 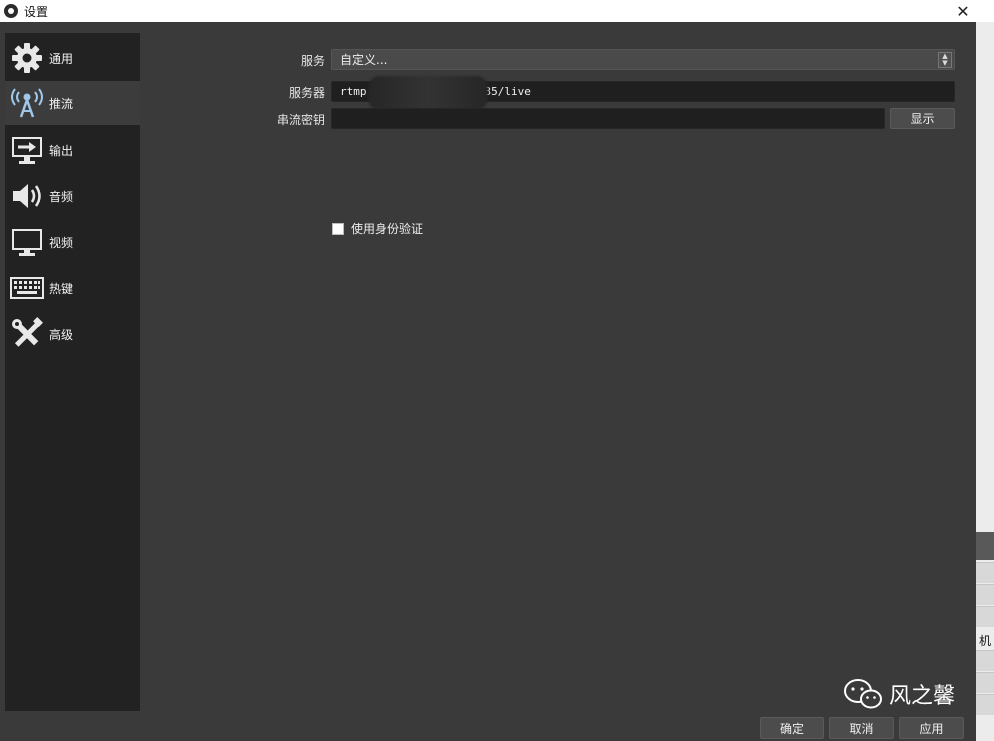 What do you see at coordinates (985, 381) in the screenshot?
I see `background-window-edge: 机` at bounding box center [985, 381].